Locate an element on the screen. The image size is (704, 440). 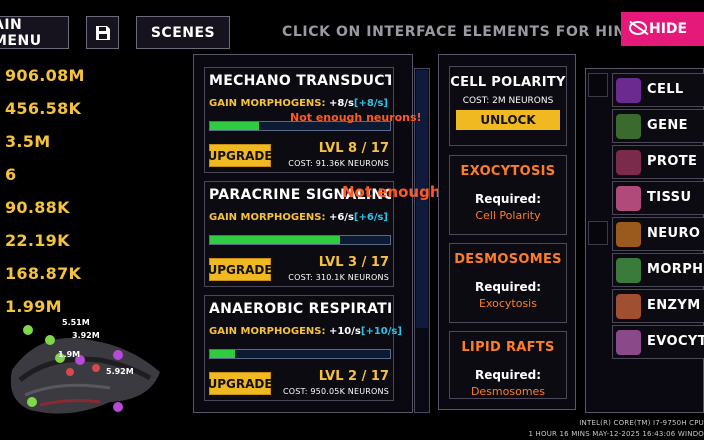
resource-counter: 90.88K is located at coordinates (37, 207).